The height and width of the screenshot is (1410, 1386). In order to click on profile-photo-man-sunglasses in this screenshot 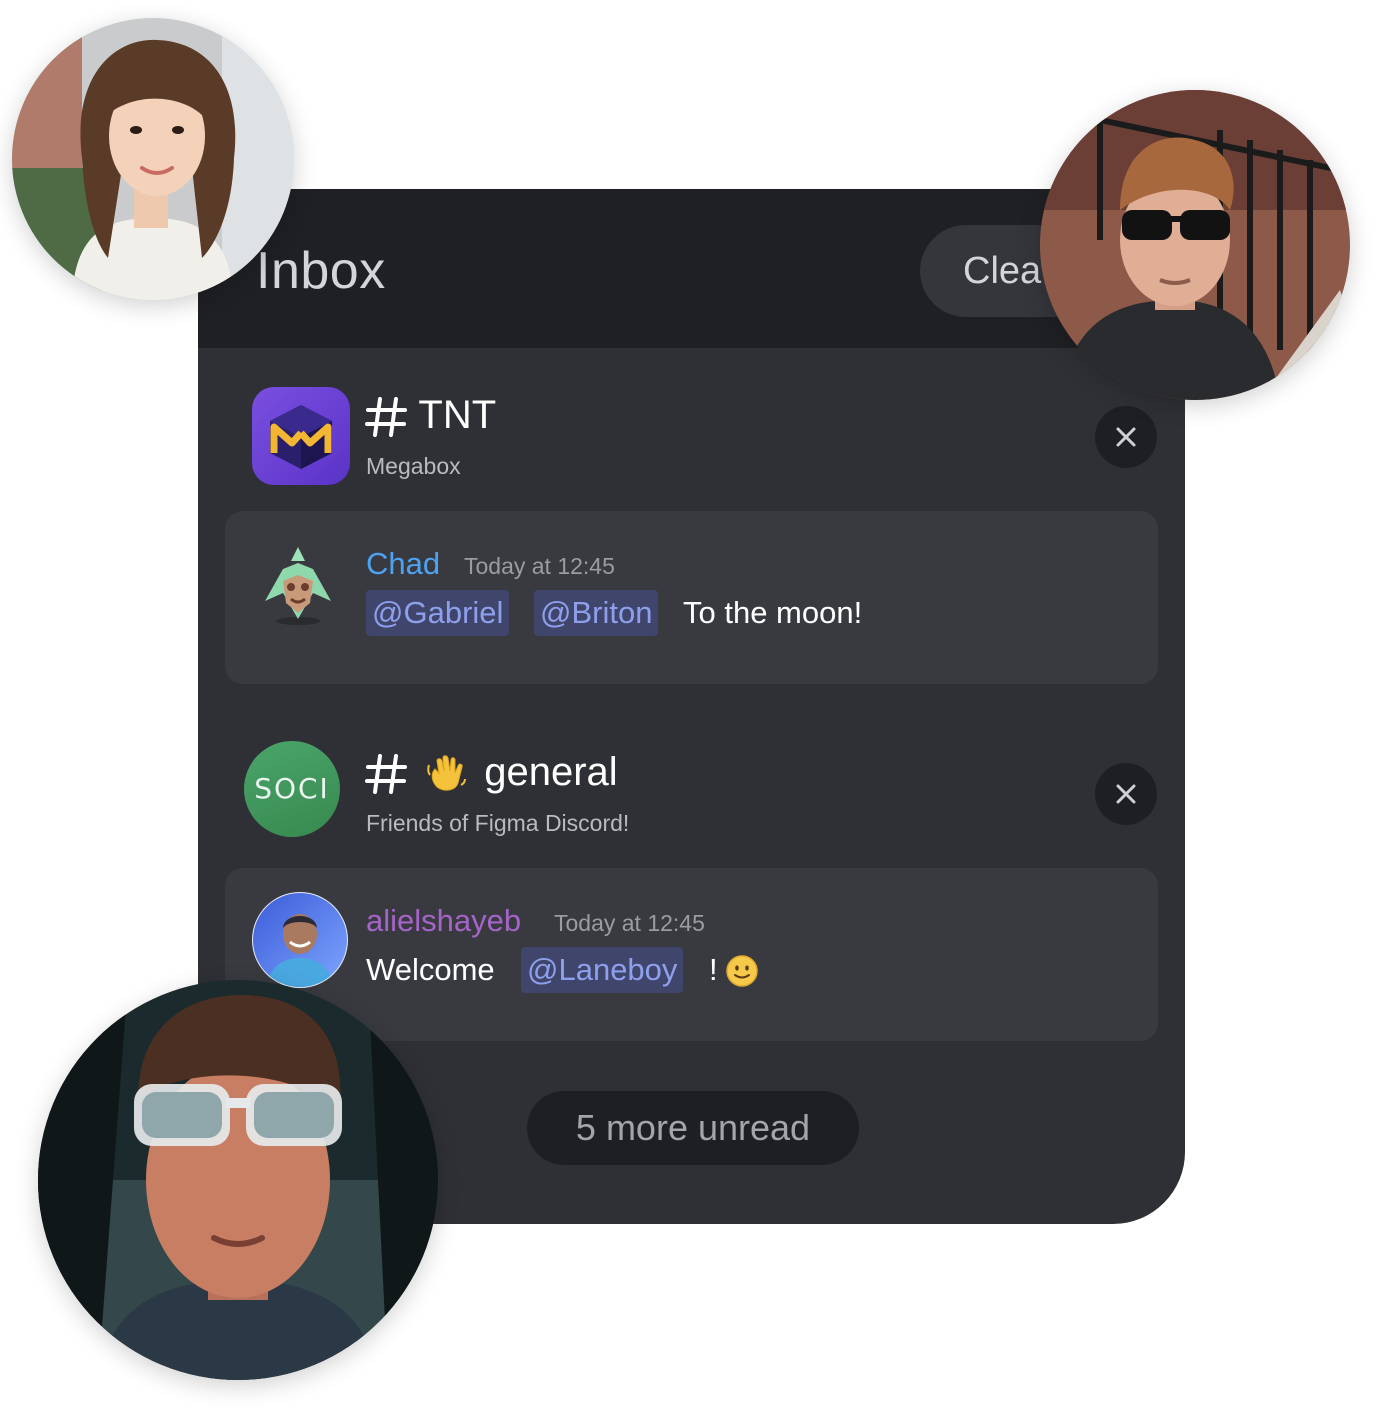, I will do `click(1195, 245)`.